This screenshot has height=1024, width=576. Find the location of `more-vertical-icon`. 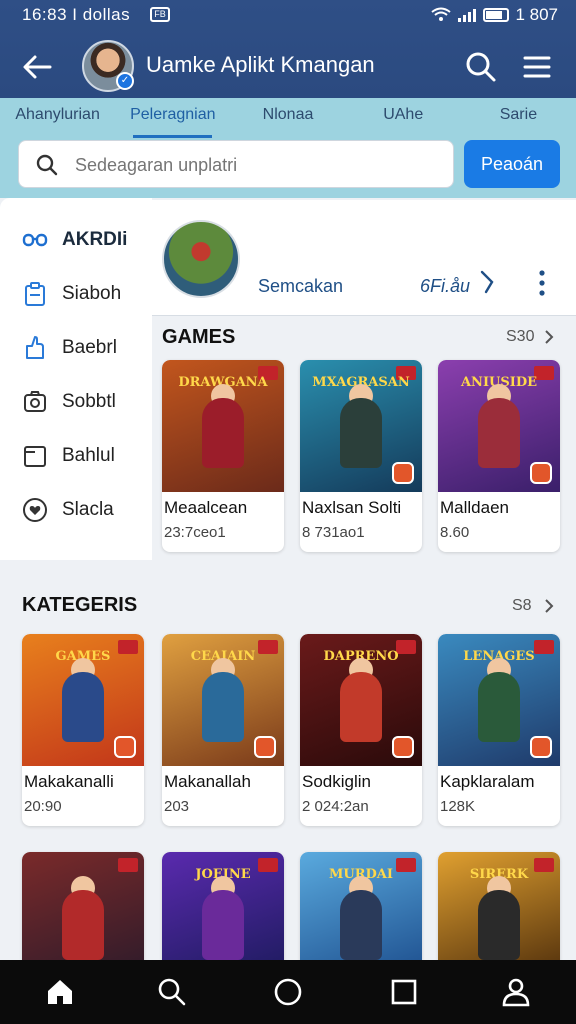

more-vertical-icon is located at coordinates (542, 283).